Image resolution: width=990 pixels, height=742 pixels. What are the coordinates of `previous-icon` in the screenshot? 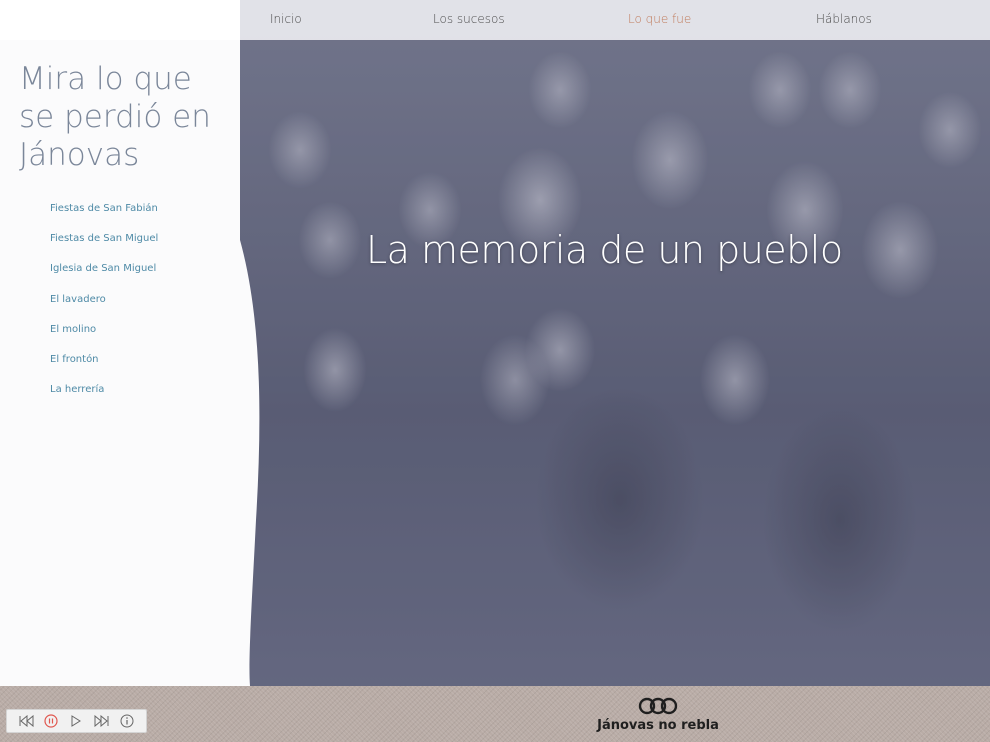 It's located at (26, 721).